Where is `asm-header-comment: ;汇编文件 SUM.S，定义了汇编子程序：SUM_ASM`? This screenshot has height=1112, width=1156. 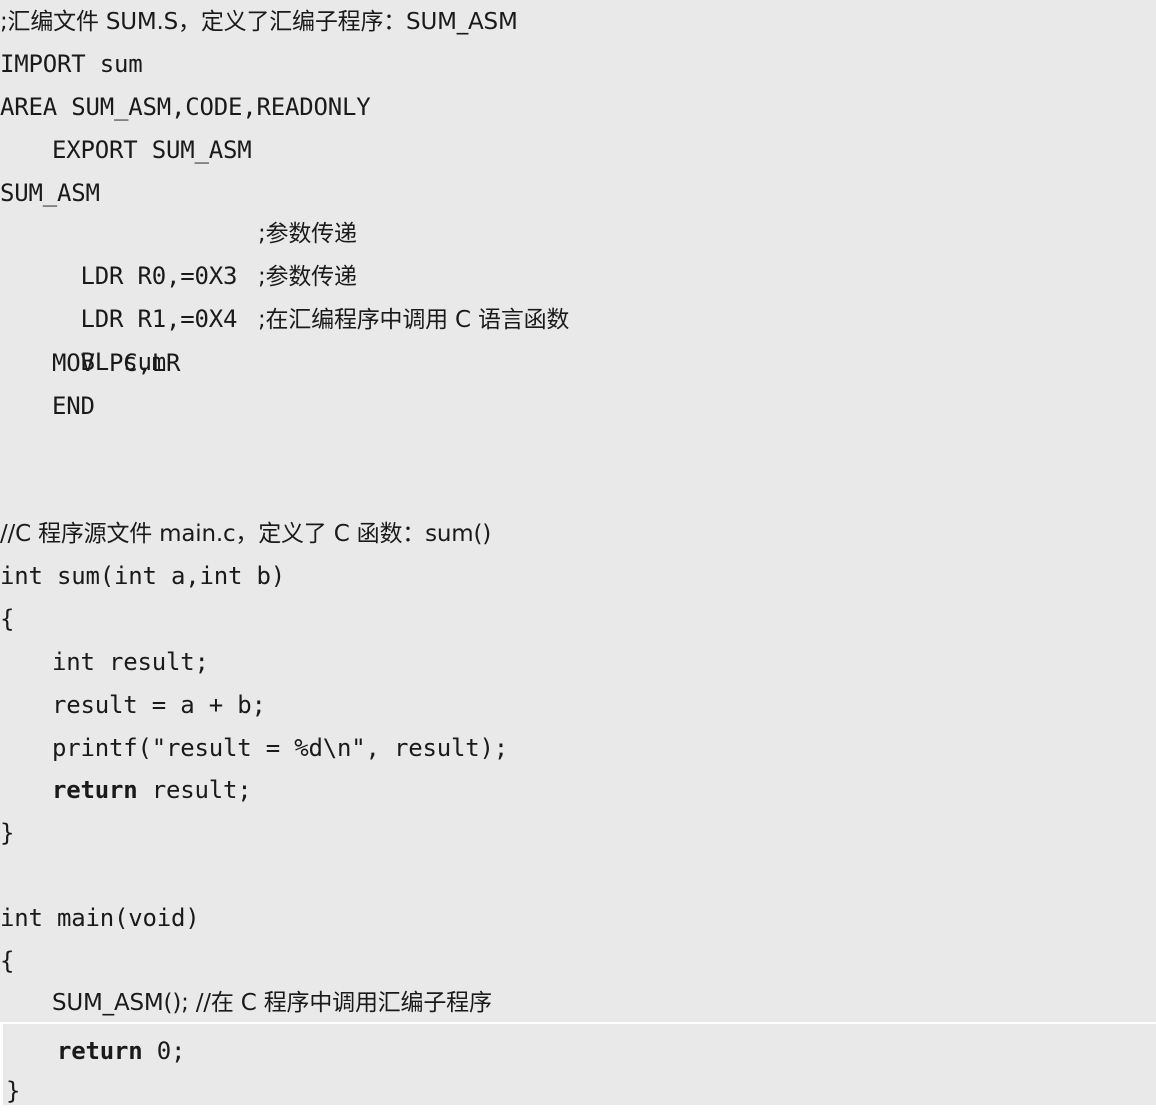 asm-header-comment: ;汇编文件 SUM.S，定义了汇编子程序：SUM_ASM is located at coordinates (259, 21).